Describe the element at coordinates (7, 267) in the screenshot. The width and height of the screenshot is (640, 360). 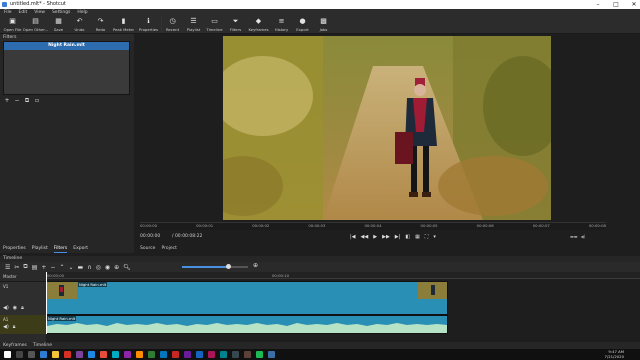
I see `menu-icon: ☰` at that location.